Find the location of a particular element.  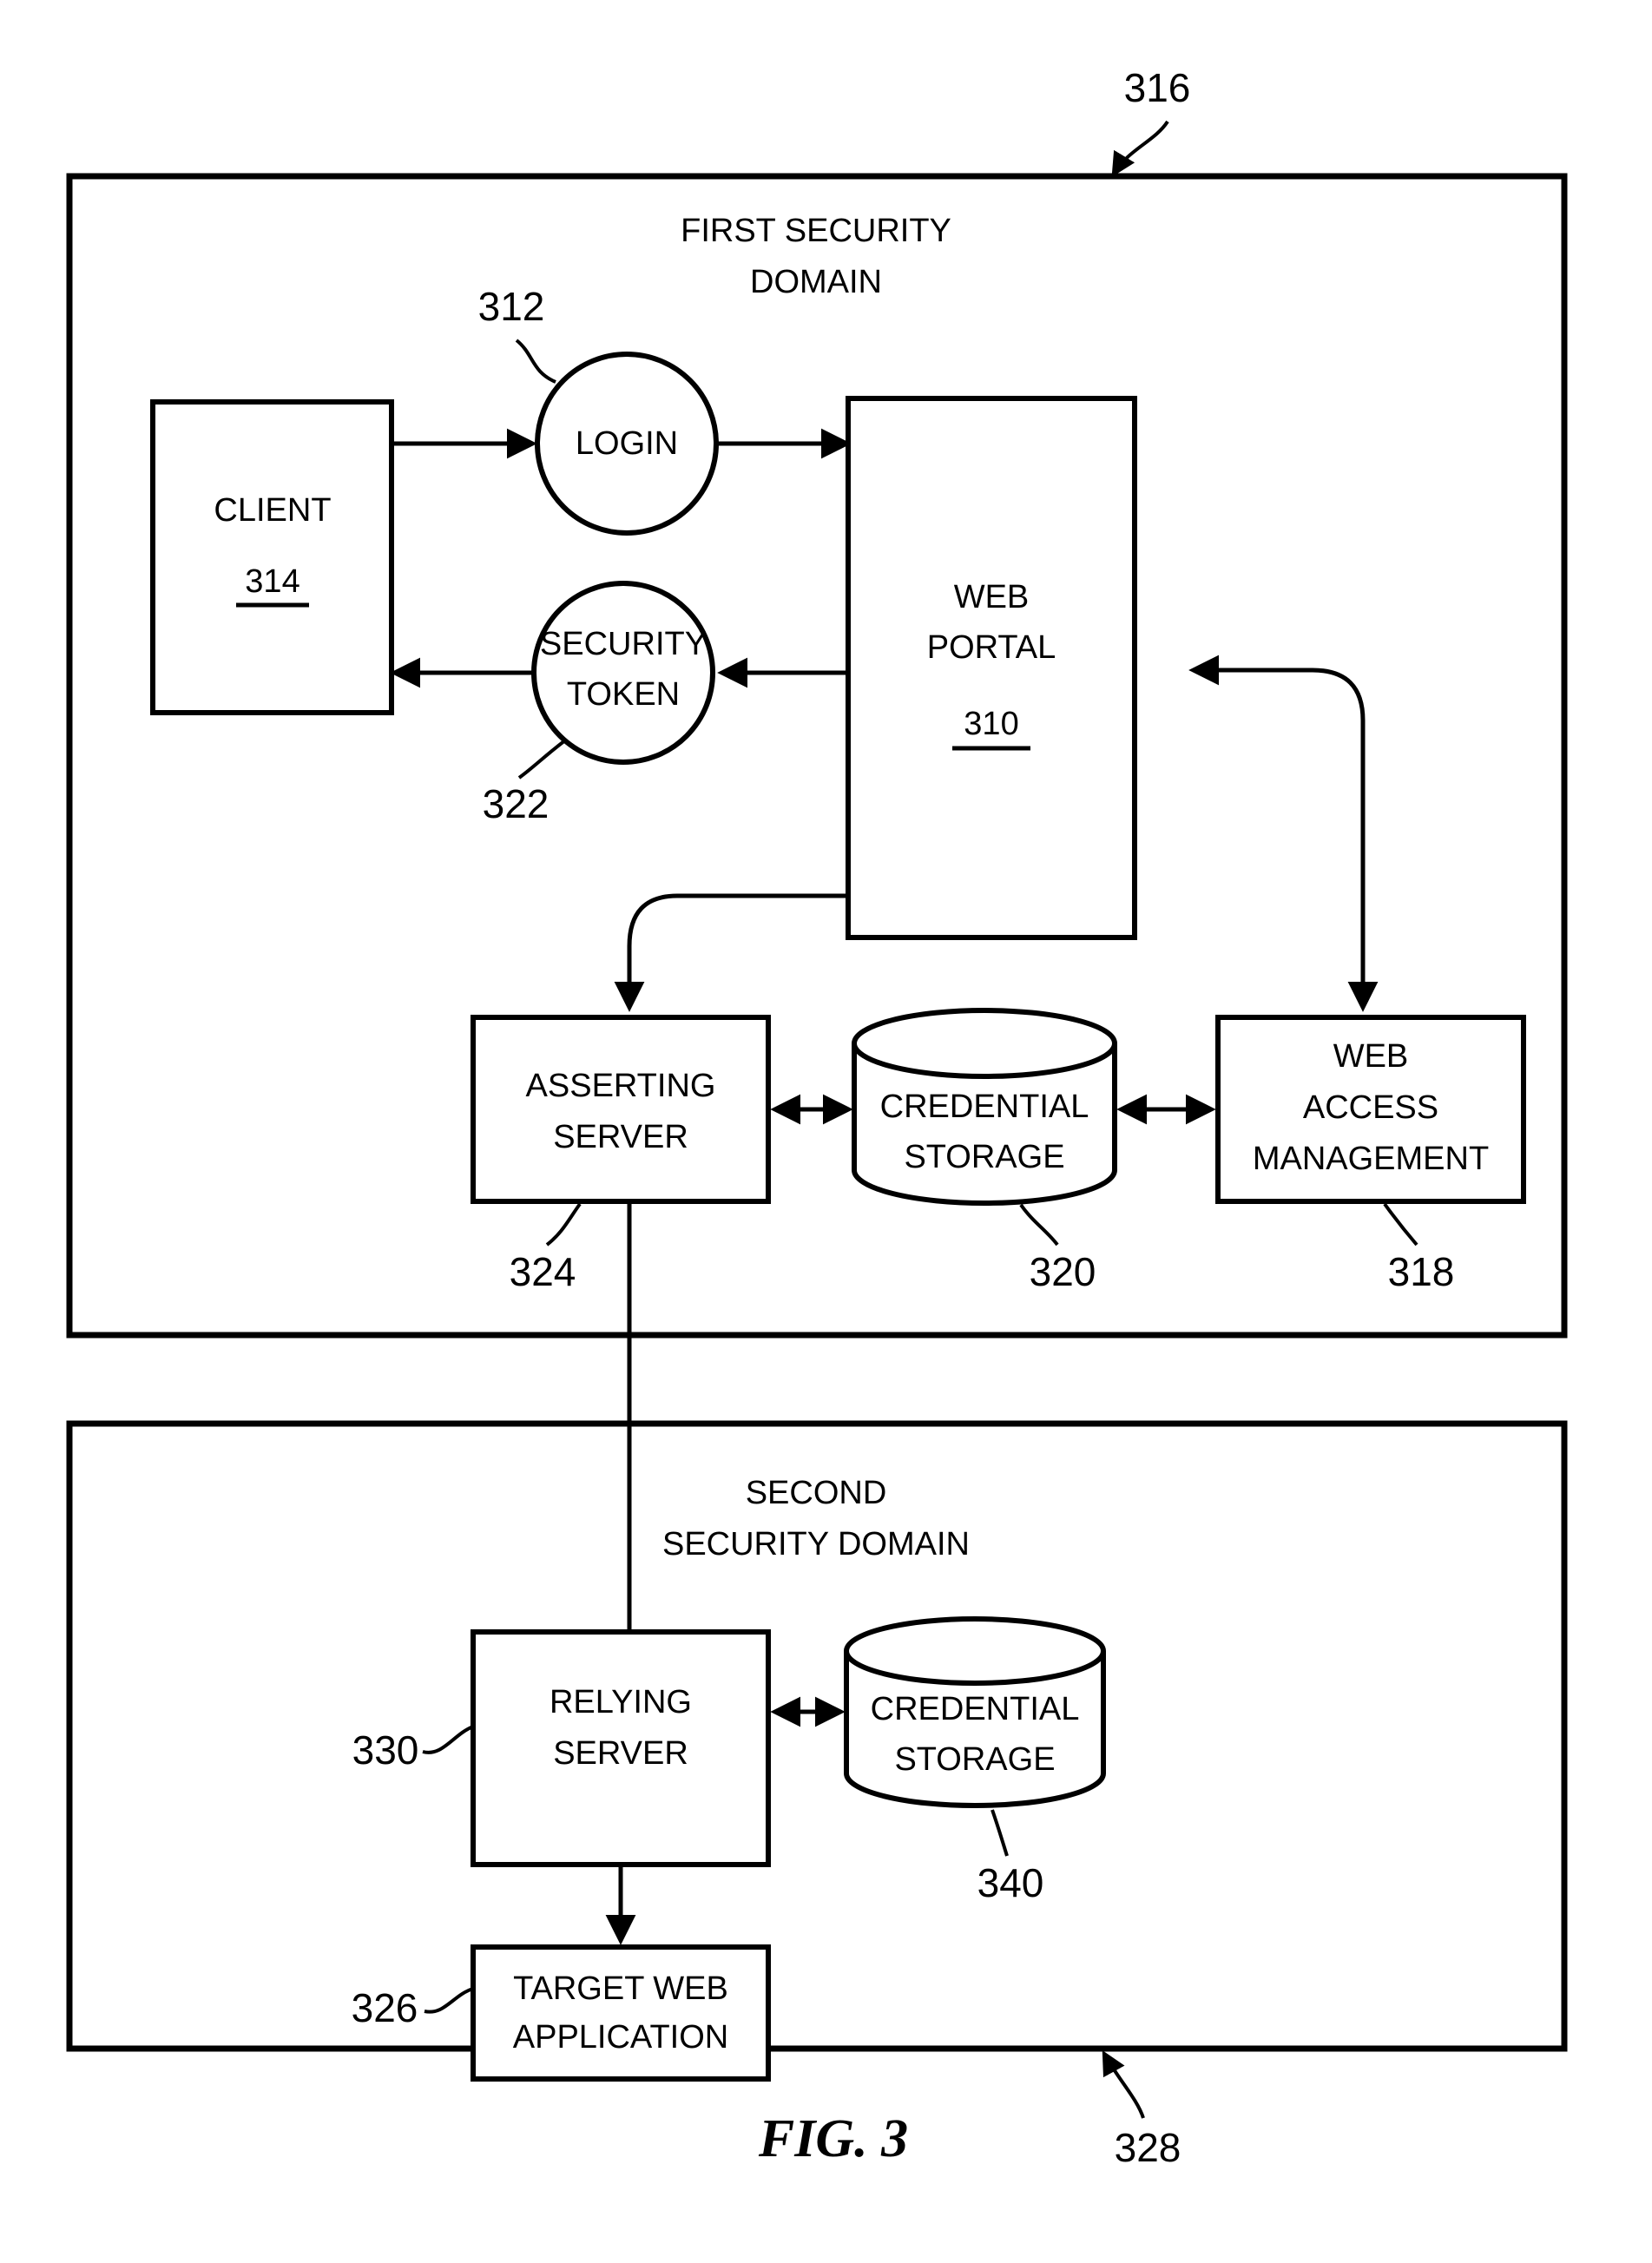

web-portal-label-line1: WEB is located at coordinates (992, 597).